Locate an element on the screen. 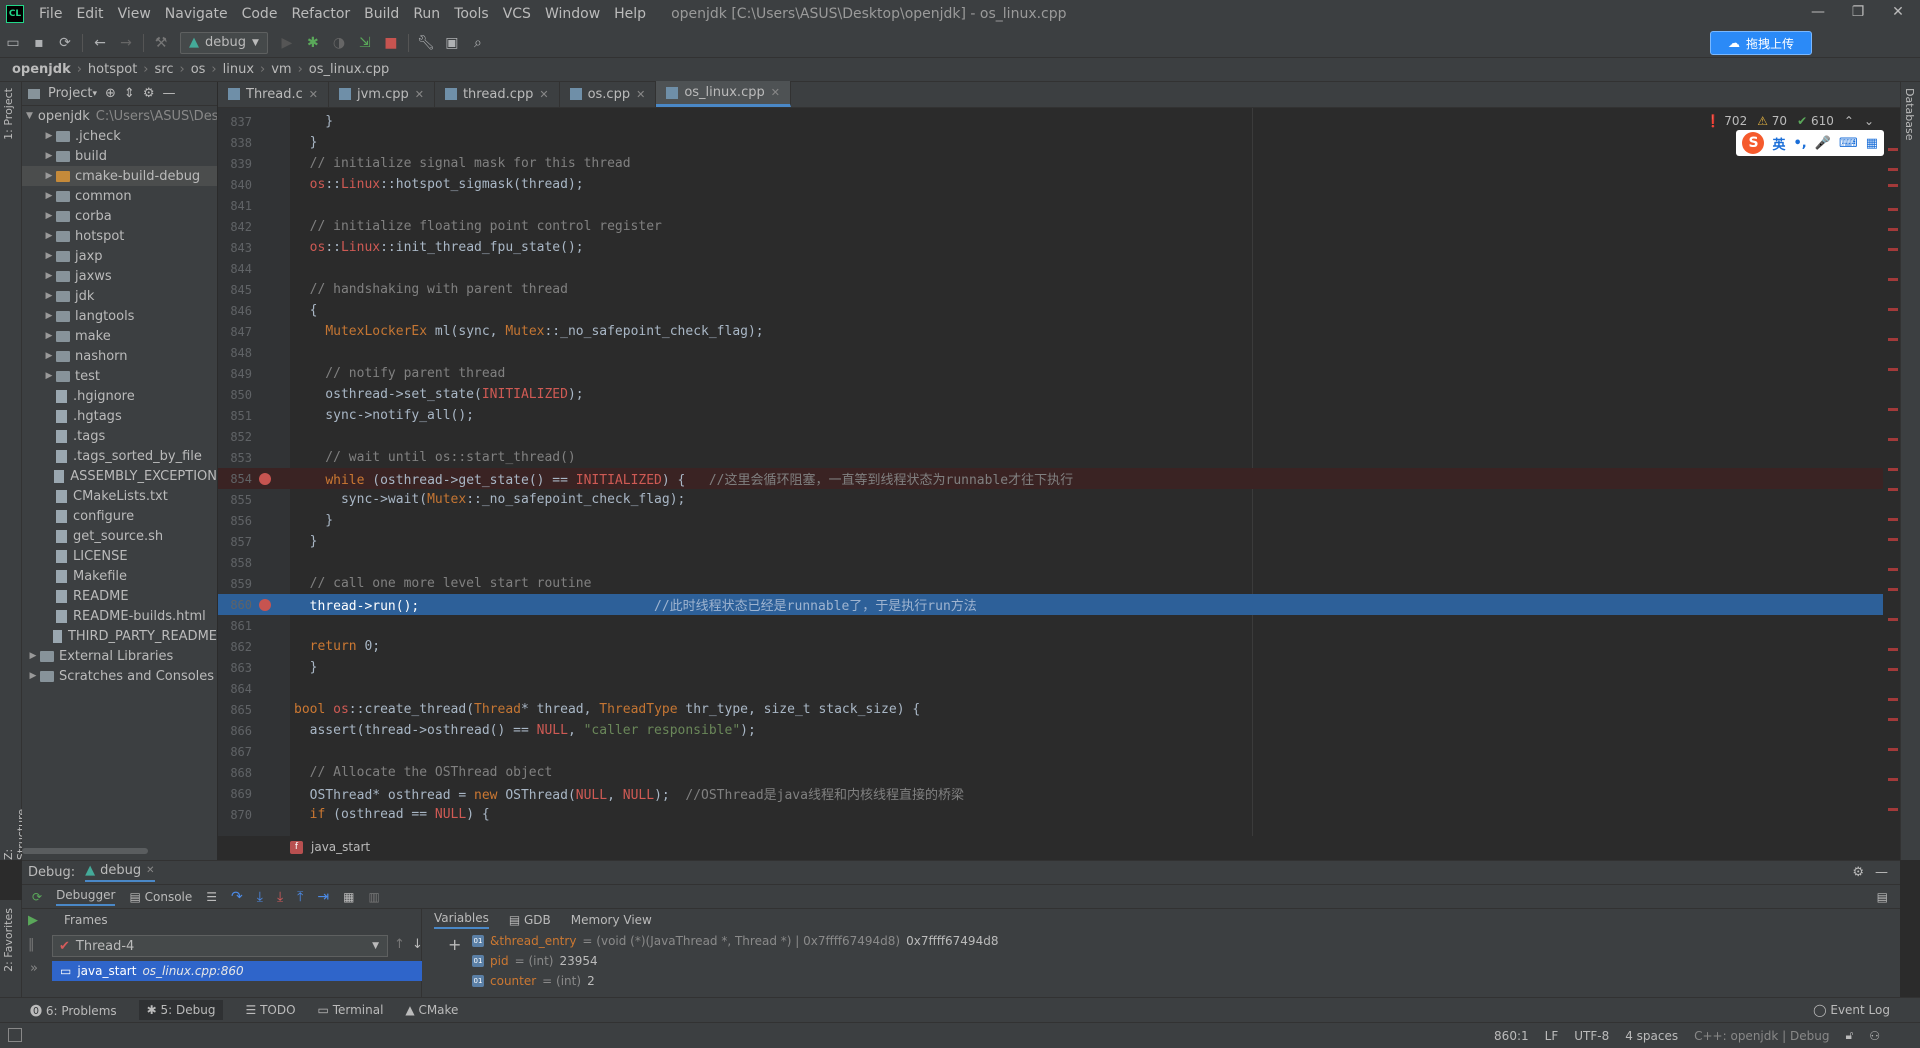 The image size is (1920, 1048). step-into-icon: ⤓ is located at coordinates (260, 897).